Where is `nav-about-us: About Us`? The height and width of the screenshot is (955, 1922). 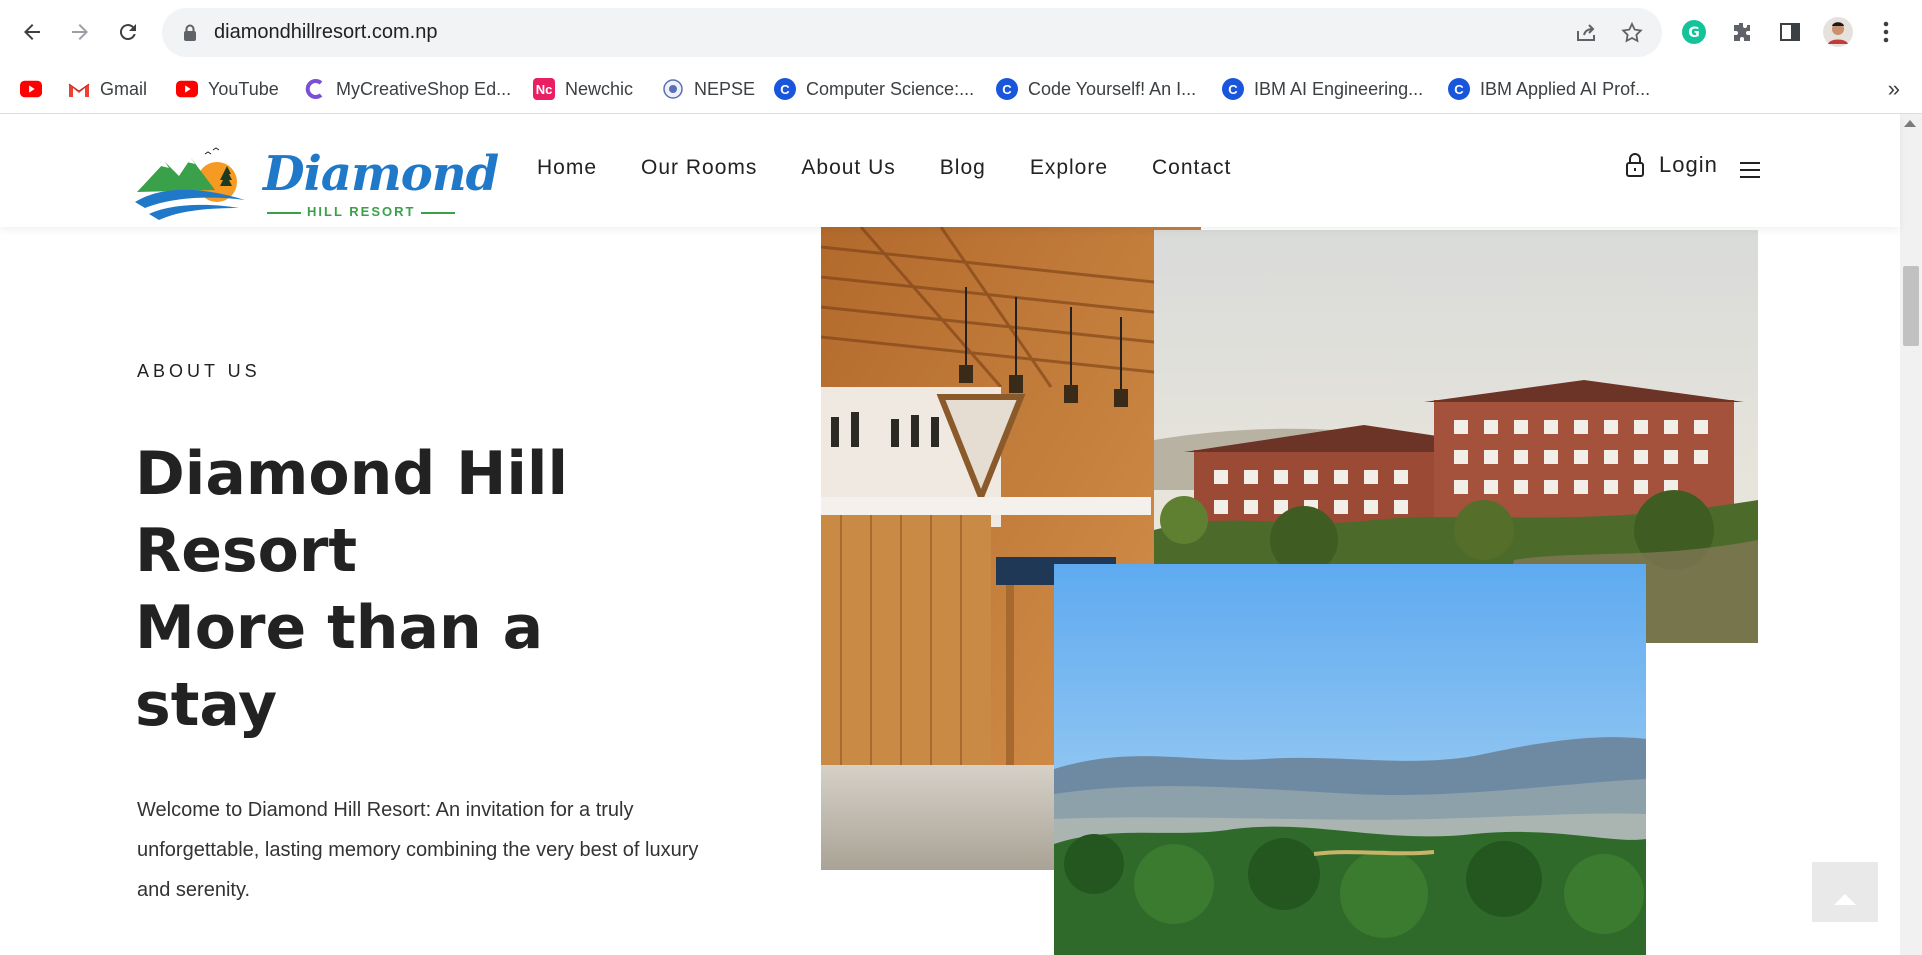 nav-about-us: About Us is located at coordinates (848, 168).